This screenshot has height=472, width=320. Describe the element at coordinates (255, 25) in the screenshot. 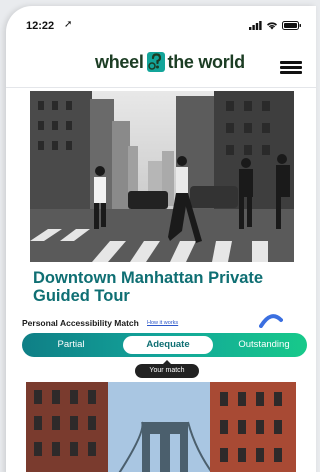

I see `signal-icon` at that location.